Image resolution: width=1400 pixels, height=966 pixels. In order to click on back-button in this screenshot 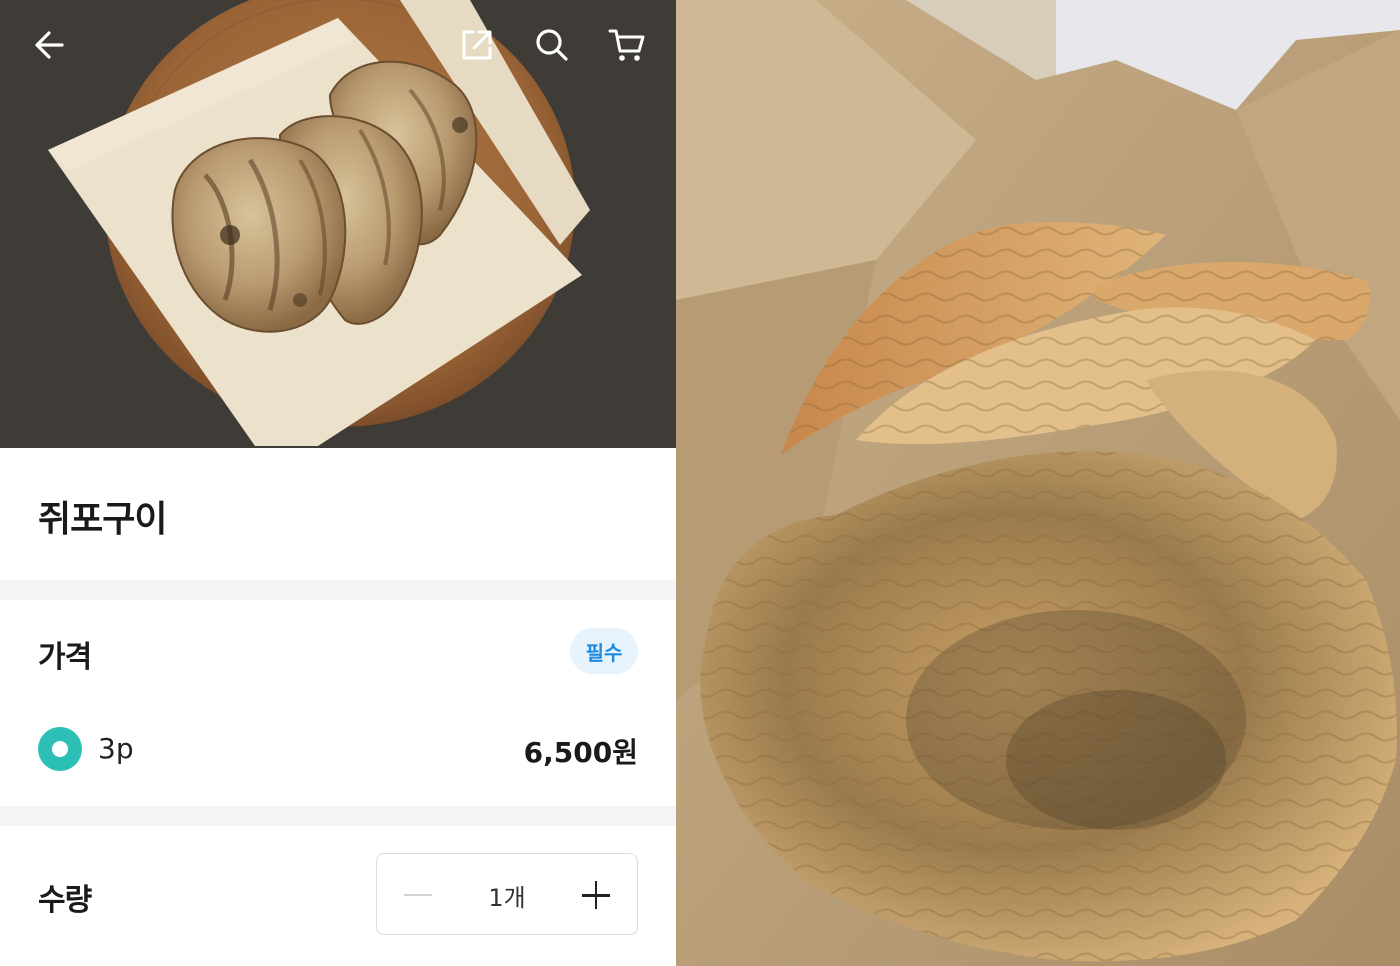, I will do `click(49, 45)`.